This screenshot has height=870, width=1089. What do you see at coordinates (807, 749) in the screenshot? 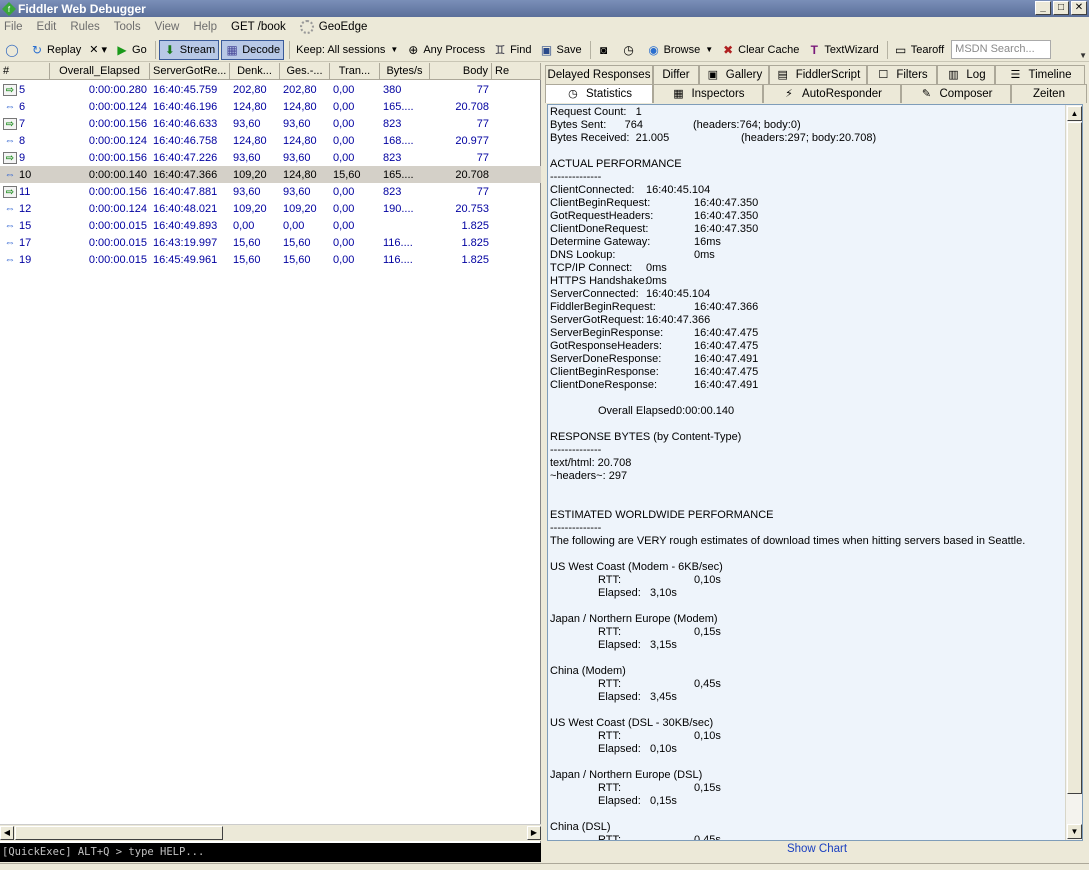
I see `stats-line: Elapsed: 0,10s` at bounding box center [807, 749].